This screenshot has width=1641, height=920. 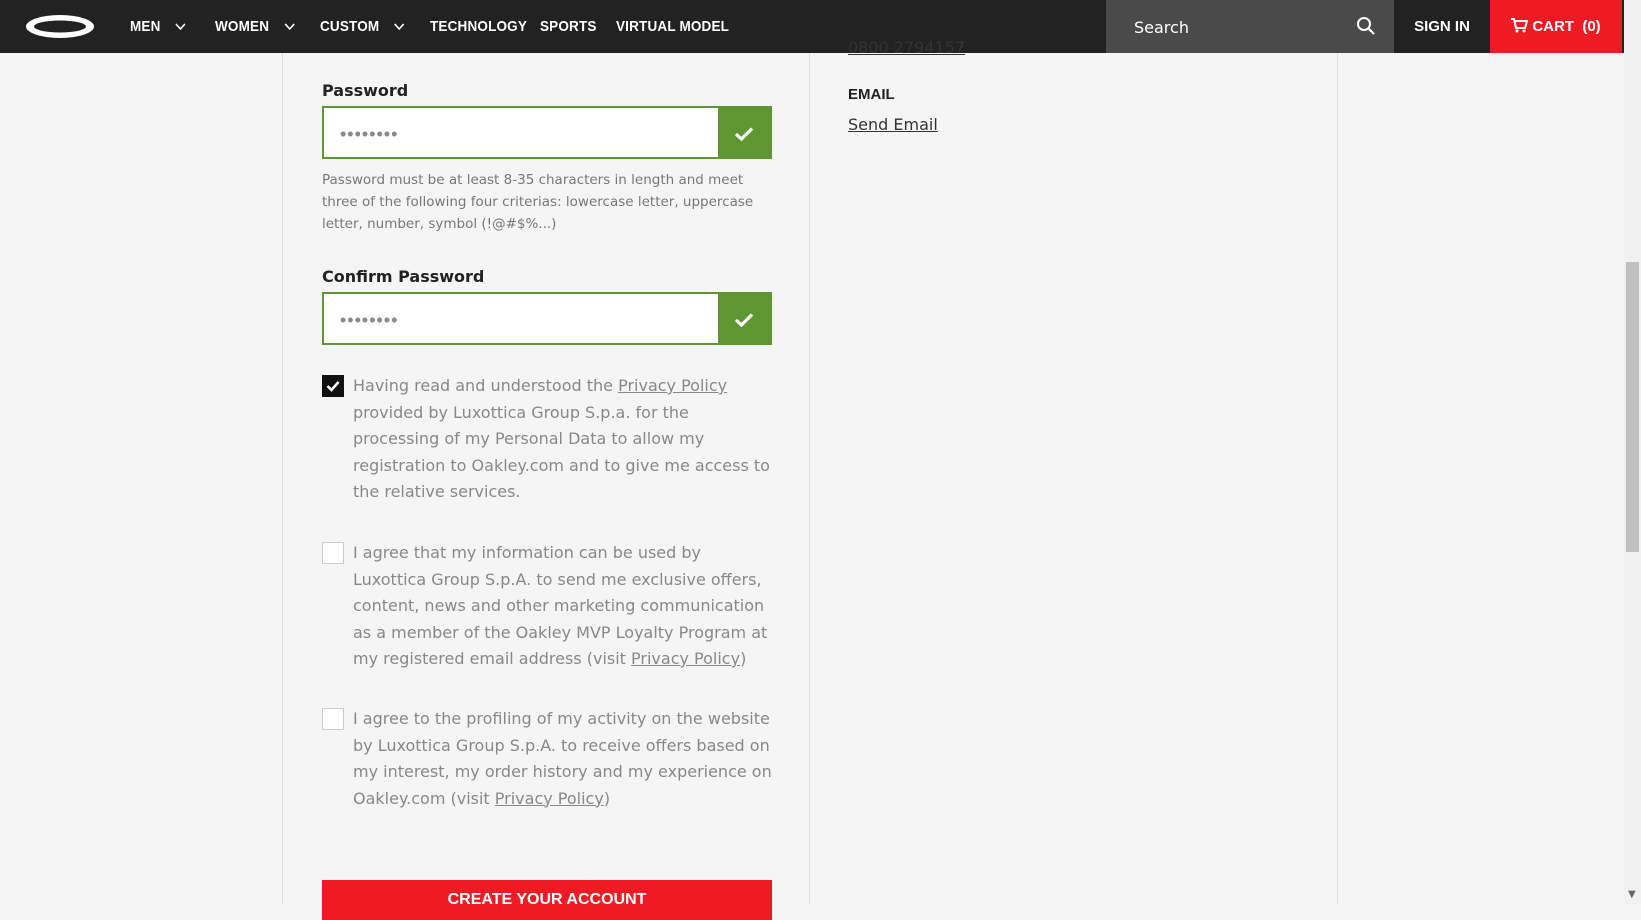 What do you see at coordinates (1520, 25) in the screenshot?
I see `cart-icon` at bounding box center [1520, 25].